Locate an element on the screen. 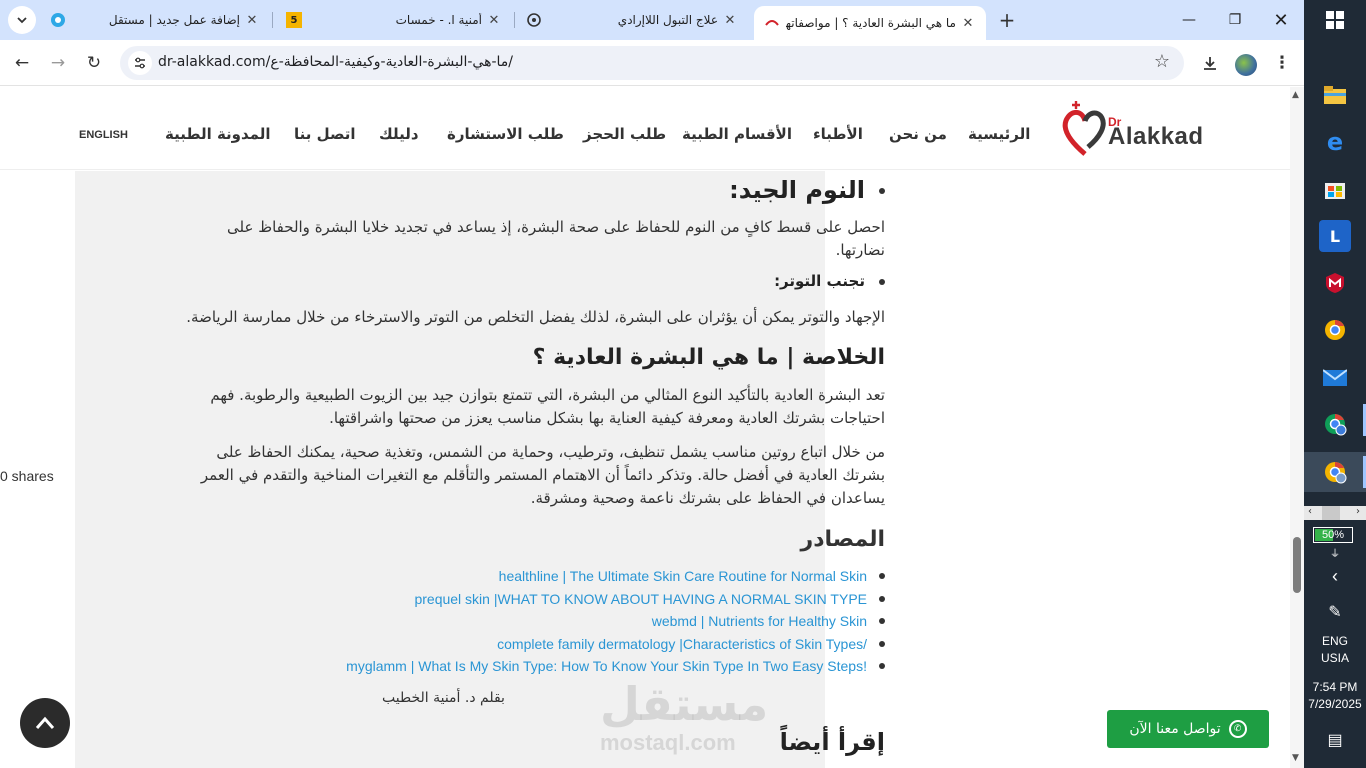 The image size is (1366, 768). nav-about: من نحن is located at coordinates (918, 134).